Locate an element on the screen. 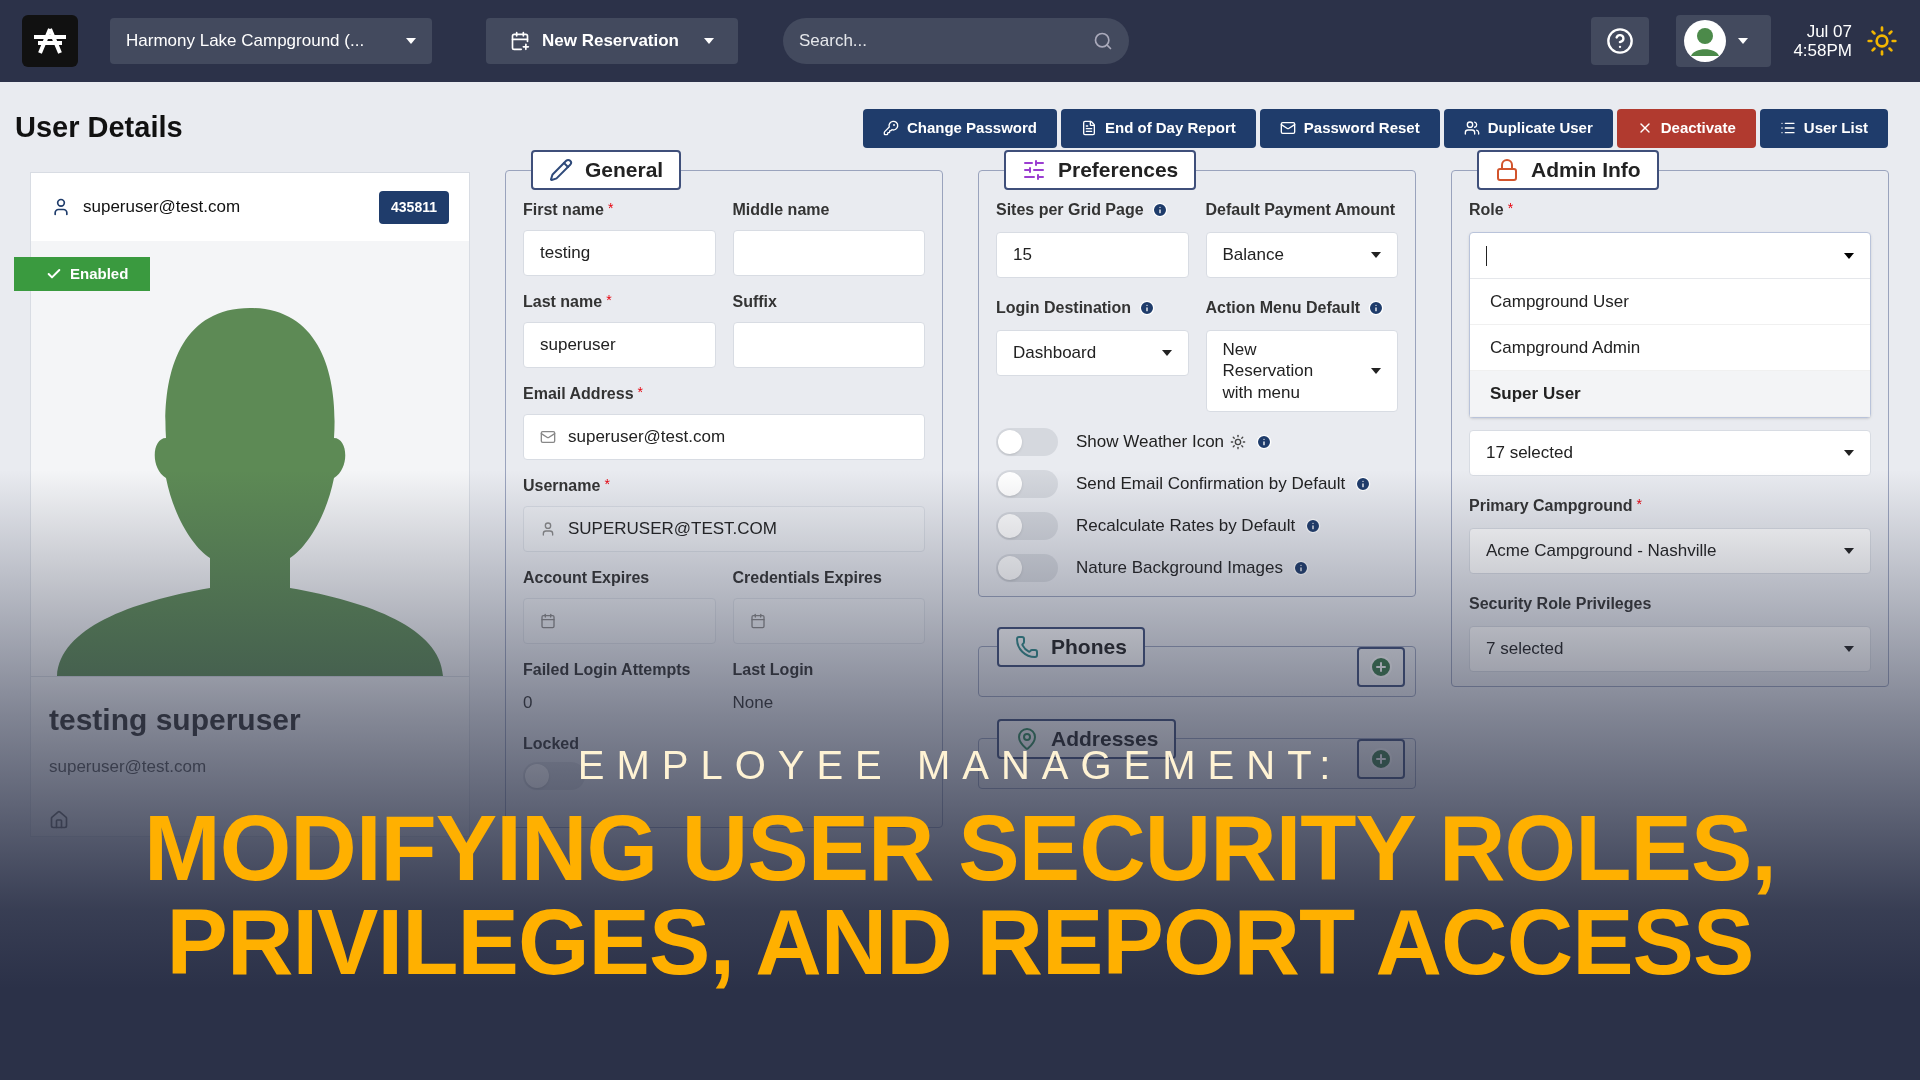  text-field: testing is located at coordinates (619, 253).